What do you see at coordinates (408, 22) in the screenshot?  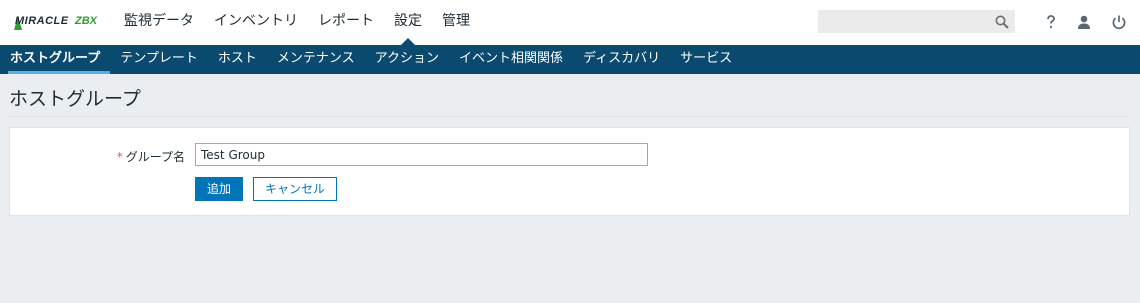 I see `main-nav-configuration: 設定` at bounding box center [408, 22].